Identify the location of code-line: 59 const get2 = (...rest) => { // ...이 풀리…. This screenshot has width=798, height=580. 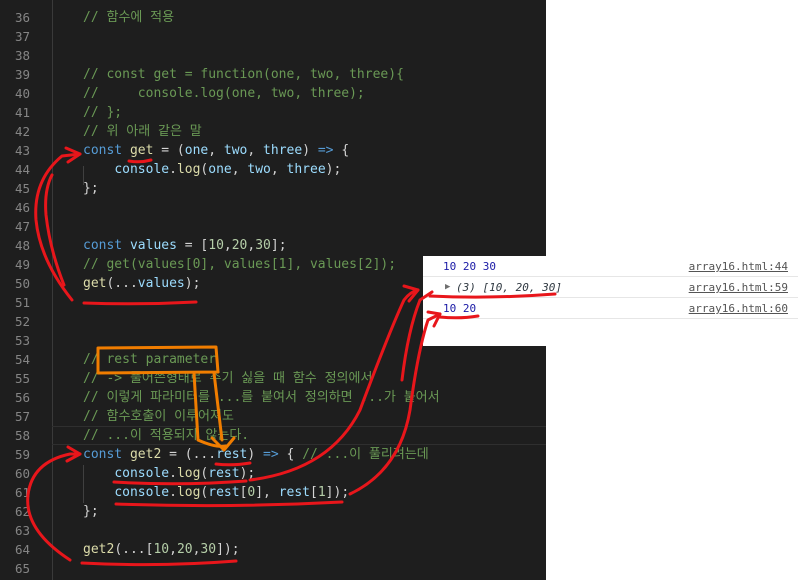
(273, 454).